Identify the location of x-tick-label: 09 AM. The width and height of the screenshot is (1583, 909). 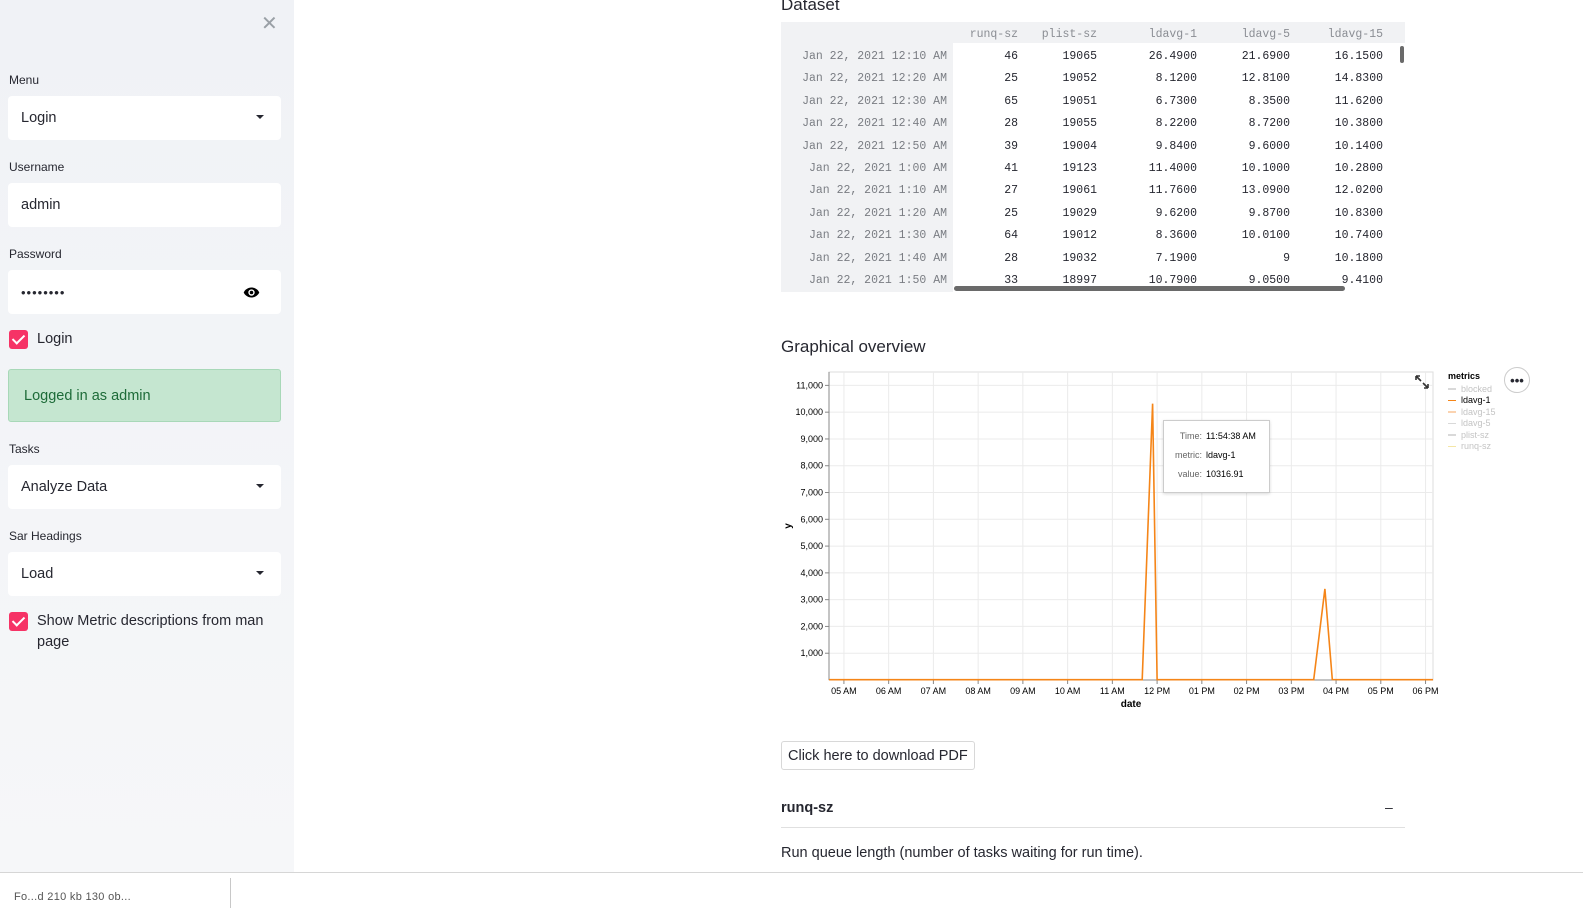
(1023, 691).